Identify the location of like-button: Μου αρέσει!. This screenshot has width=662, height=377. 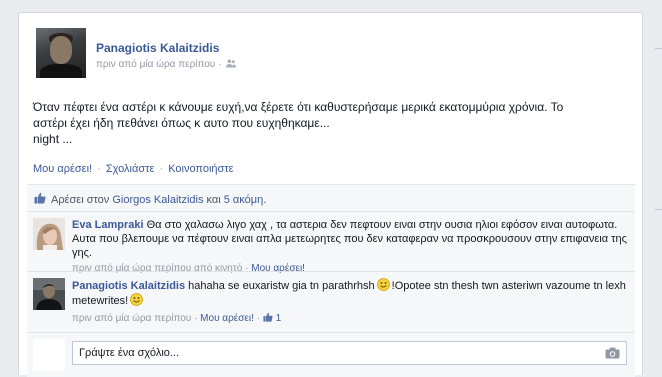
(62, 169).